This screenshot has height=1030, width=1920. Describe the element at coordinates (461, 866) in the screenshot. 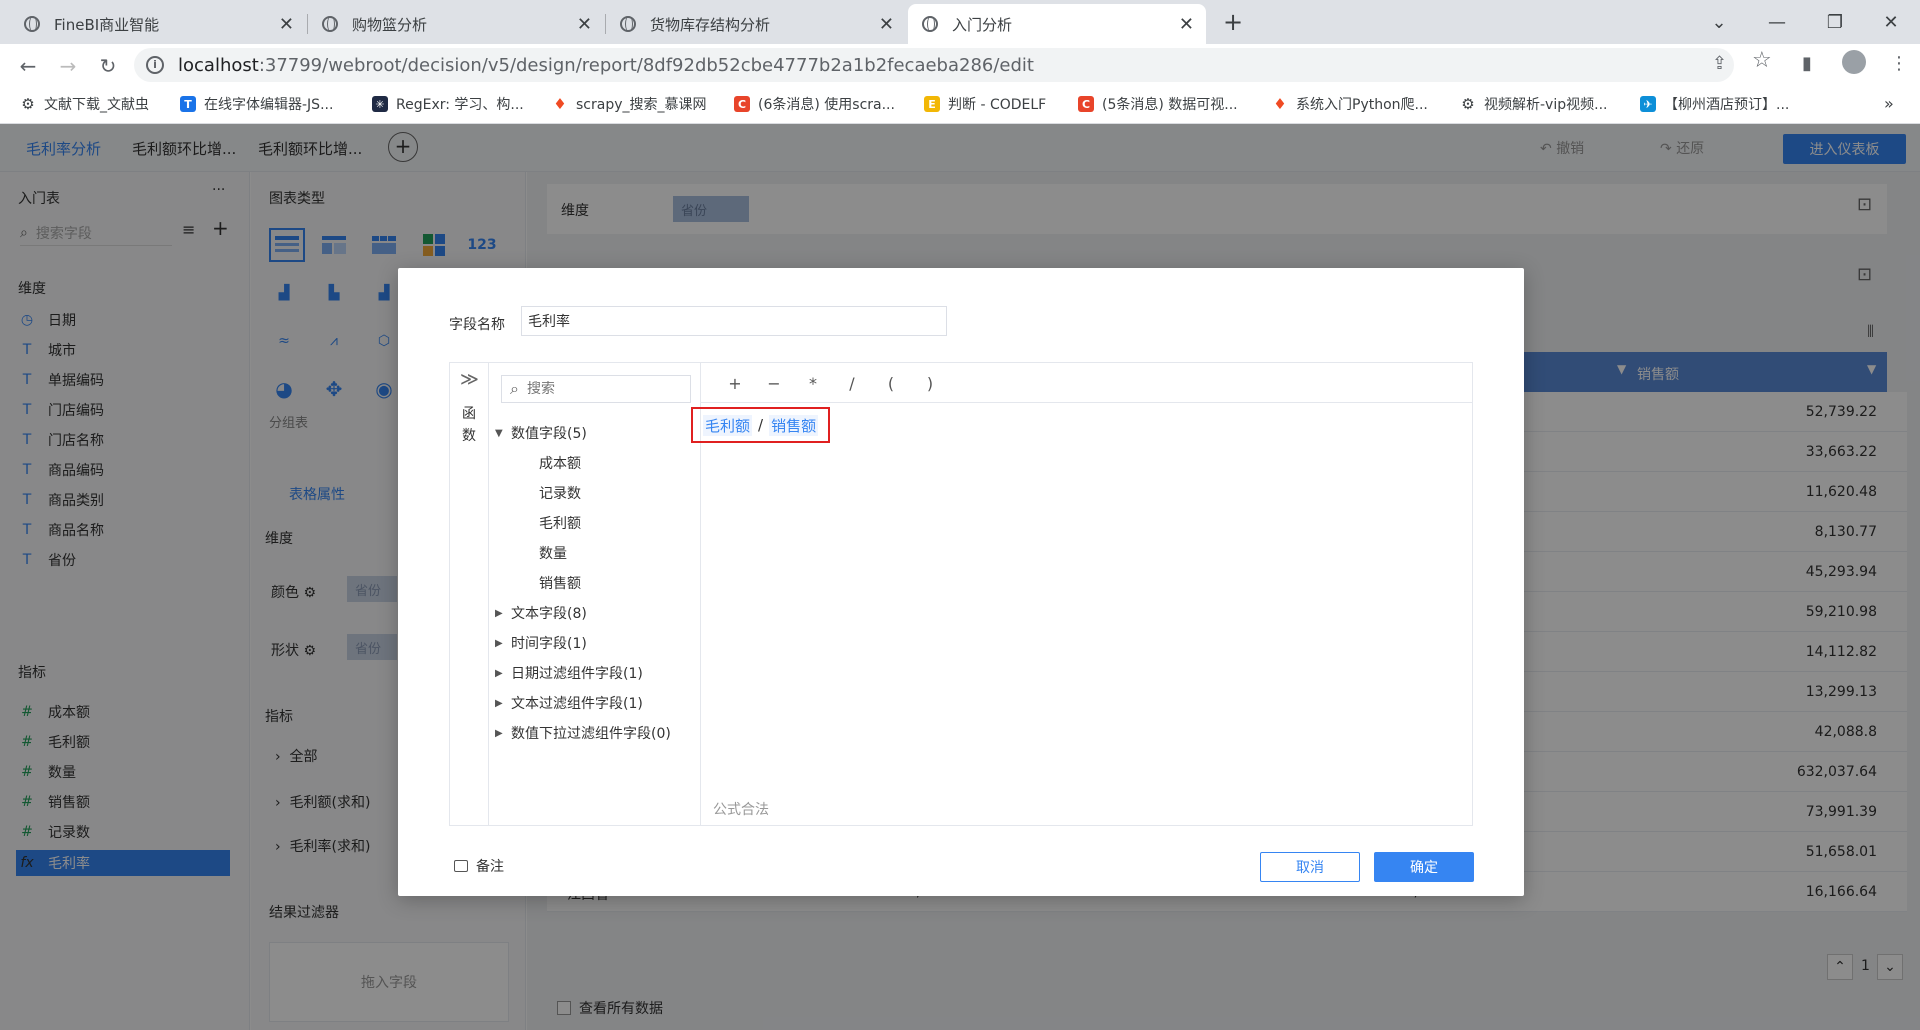

I see `comment-icon` at that location.